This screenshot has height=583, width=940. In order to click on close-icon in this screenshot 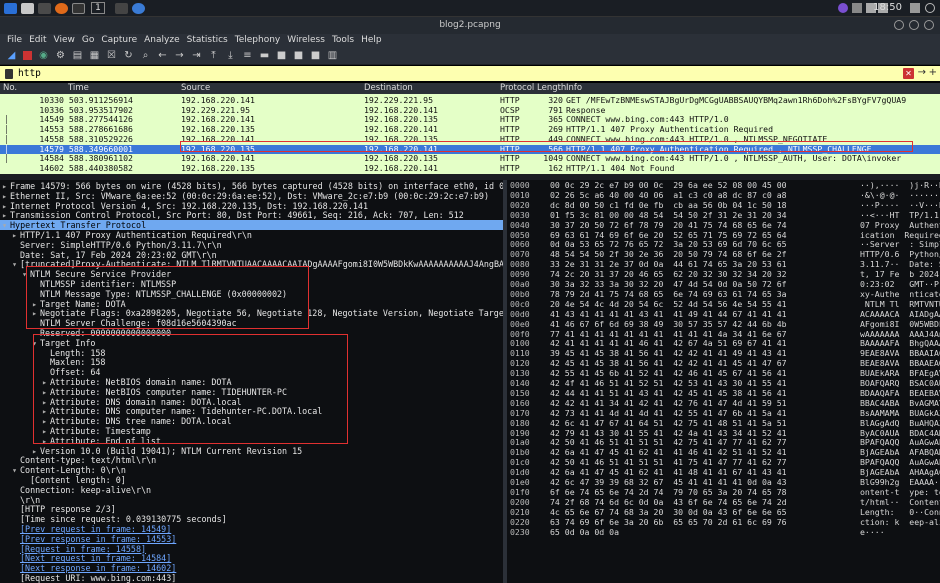, I will do `click(929, 25)`.